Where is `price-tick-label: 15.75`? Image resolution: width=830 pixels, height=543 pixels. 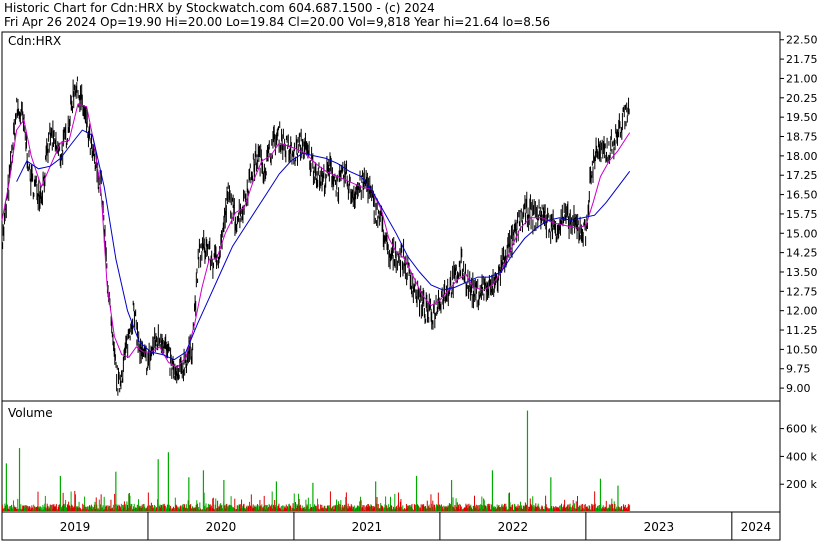
price-tick-label: 15.75 is located at coordinates (802, 214).